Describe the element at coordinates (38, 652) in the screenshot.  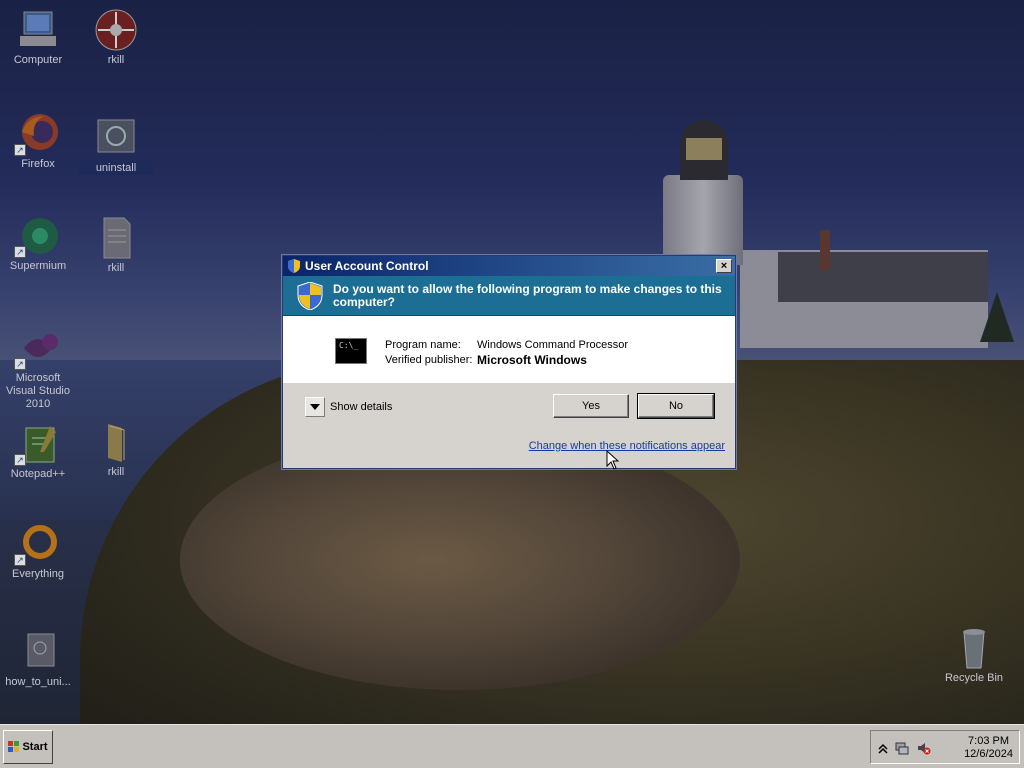
I see `document-icon` at that location.